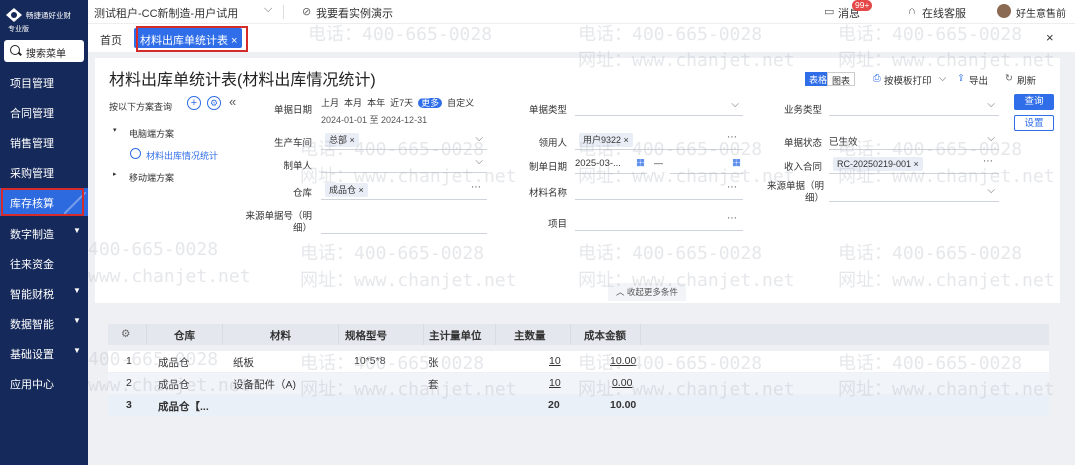  What do you see at coordinates (151, 177) in the screenshot?
I see `scheme-mobile: 移动端方案` at bounding box center [151, 177].